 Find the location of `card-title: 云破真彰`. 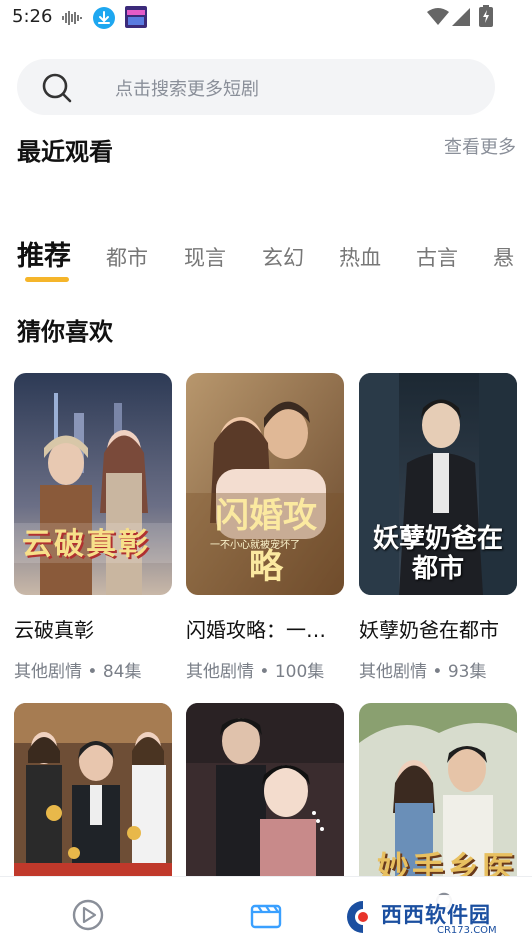

card-title: 云破真彰 is located at coordinates (54, 630).